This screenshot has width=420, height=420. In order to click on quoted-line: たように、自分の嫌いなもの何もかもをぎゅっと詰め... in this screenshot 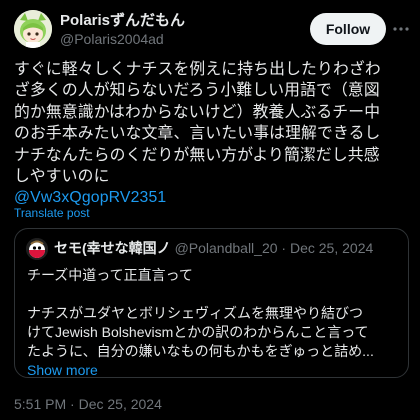, I will do `click(200, 351)`.